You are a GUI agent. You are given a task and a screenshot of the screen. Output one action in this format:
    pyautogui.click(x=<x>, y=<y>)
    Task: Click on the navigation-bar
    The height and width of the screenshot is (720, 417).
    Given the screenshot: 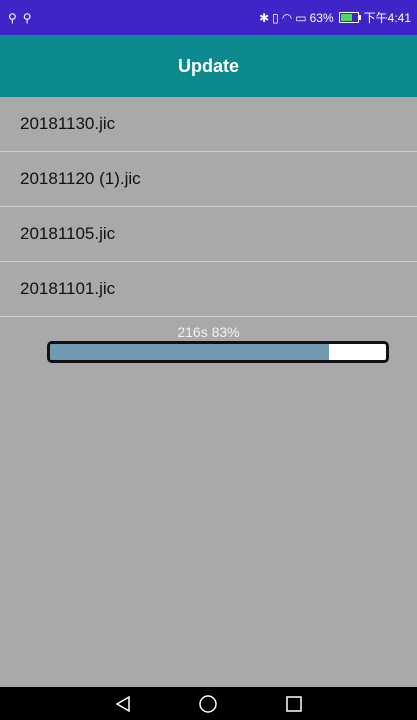 What is the action you would take?
    pyautogui.click(x=208, y=703)
    